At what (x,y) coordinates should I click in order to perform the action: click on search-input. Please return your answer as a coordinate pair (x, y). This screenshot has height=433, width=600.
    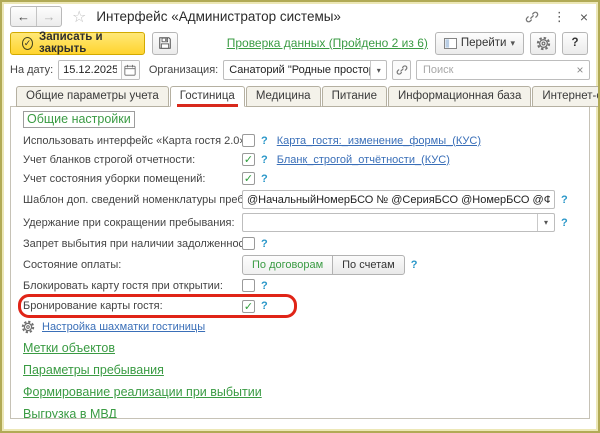
    Looking at the image, I should click on (494, 70).